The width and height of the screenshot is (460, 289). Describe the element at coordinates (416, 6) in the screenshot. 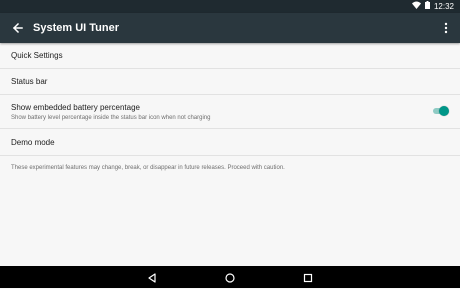

I see `wifi-icon` at that location.